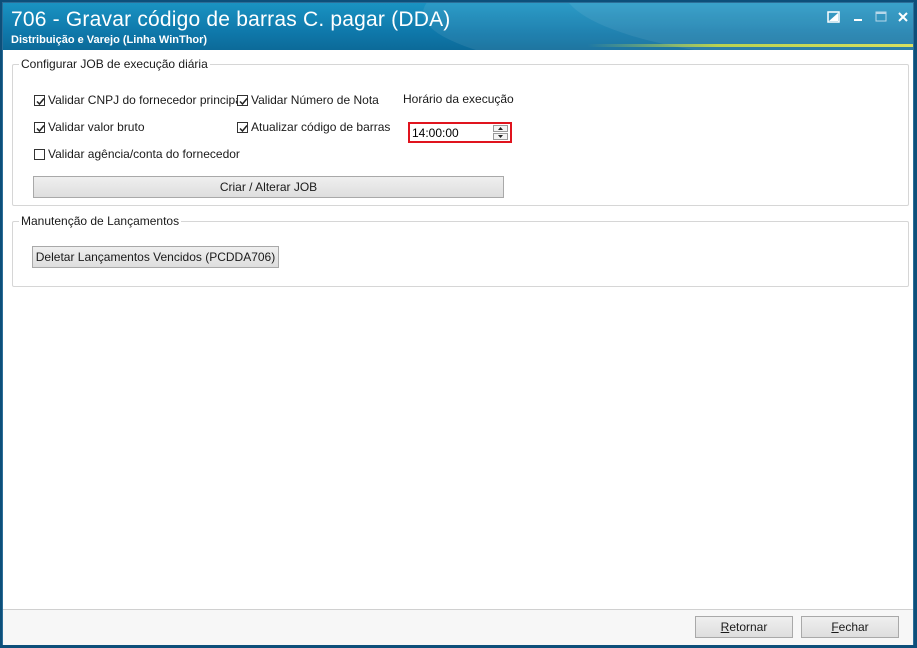 The width and height of the screenshot is (917, 648). I want to click on accent-line, so click(750, 45).